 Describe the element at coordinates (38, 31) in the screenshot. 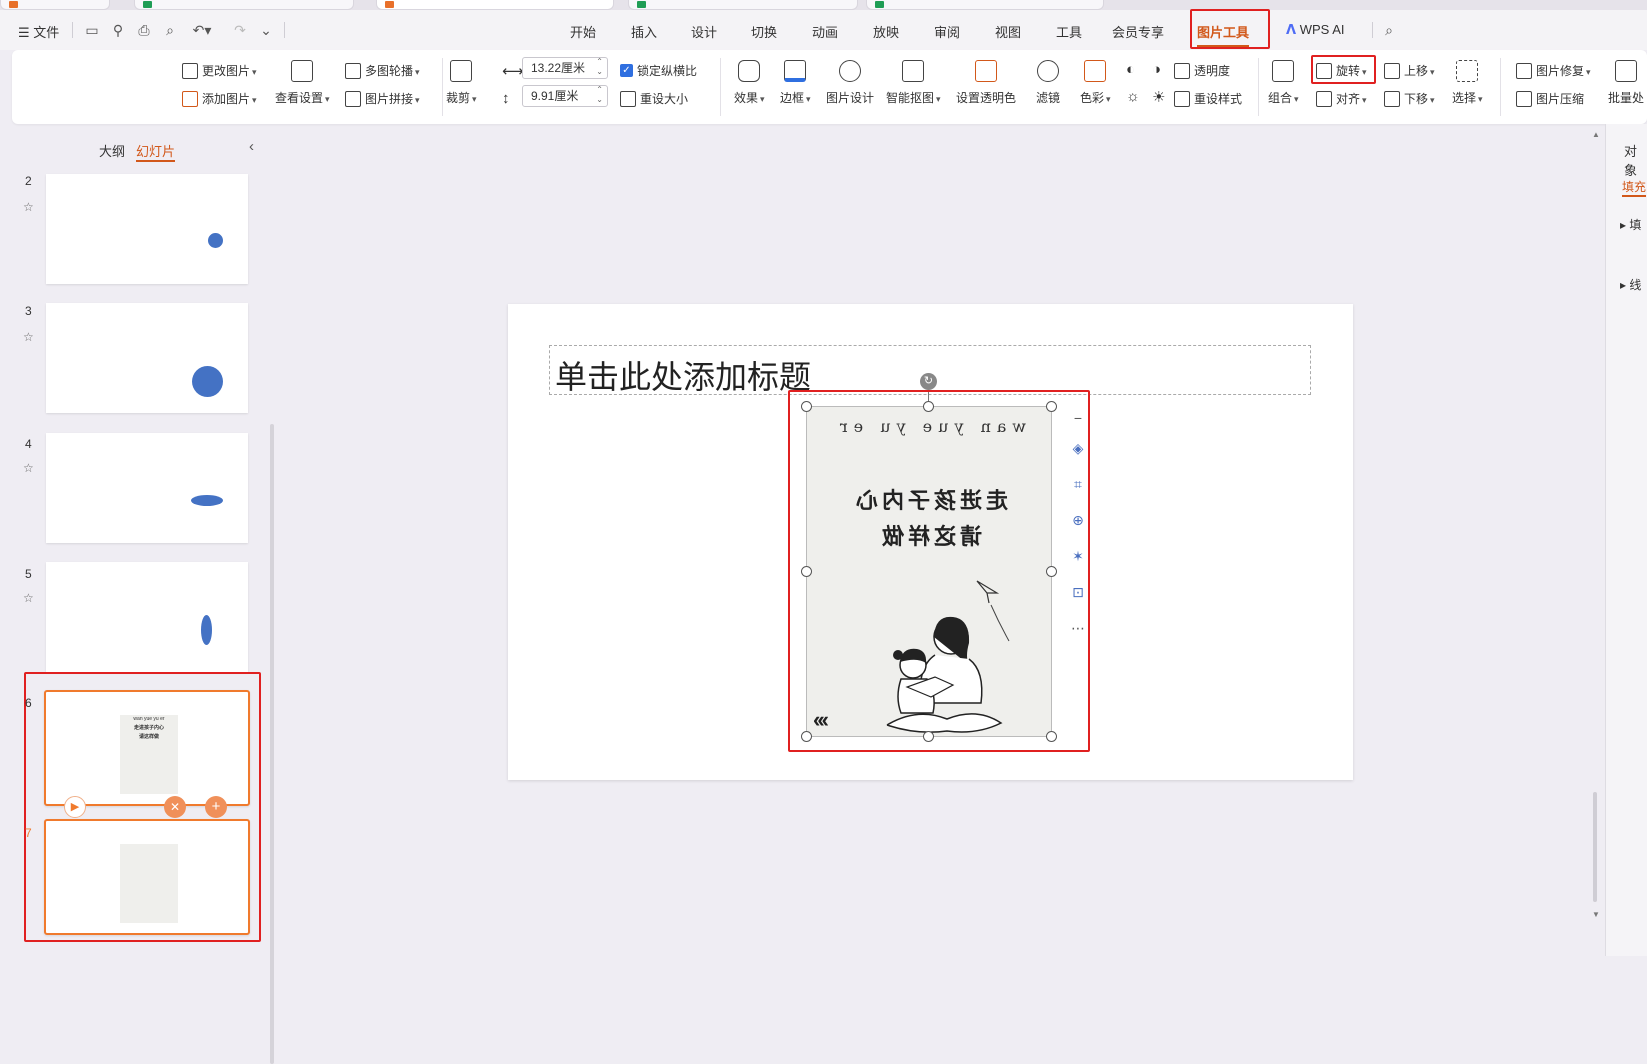

I see `file-menu: ☰ 文件` at that location.